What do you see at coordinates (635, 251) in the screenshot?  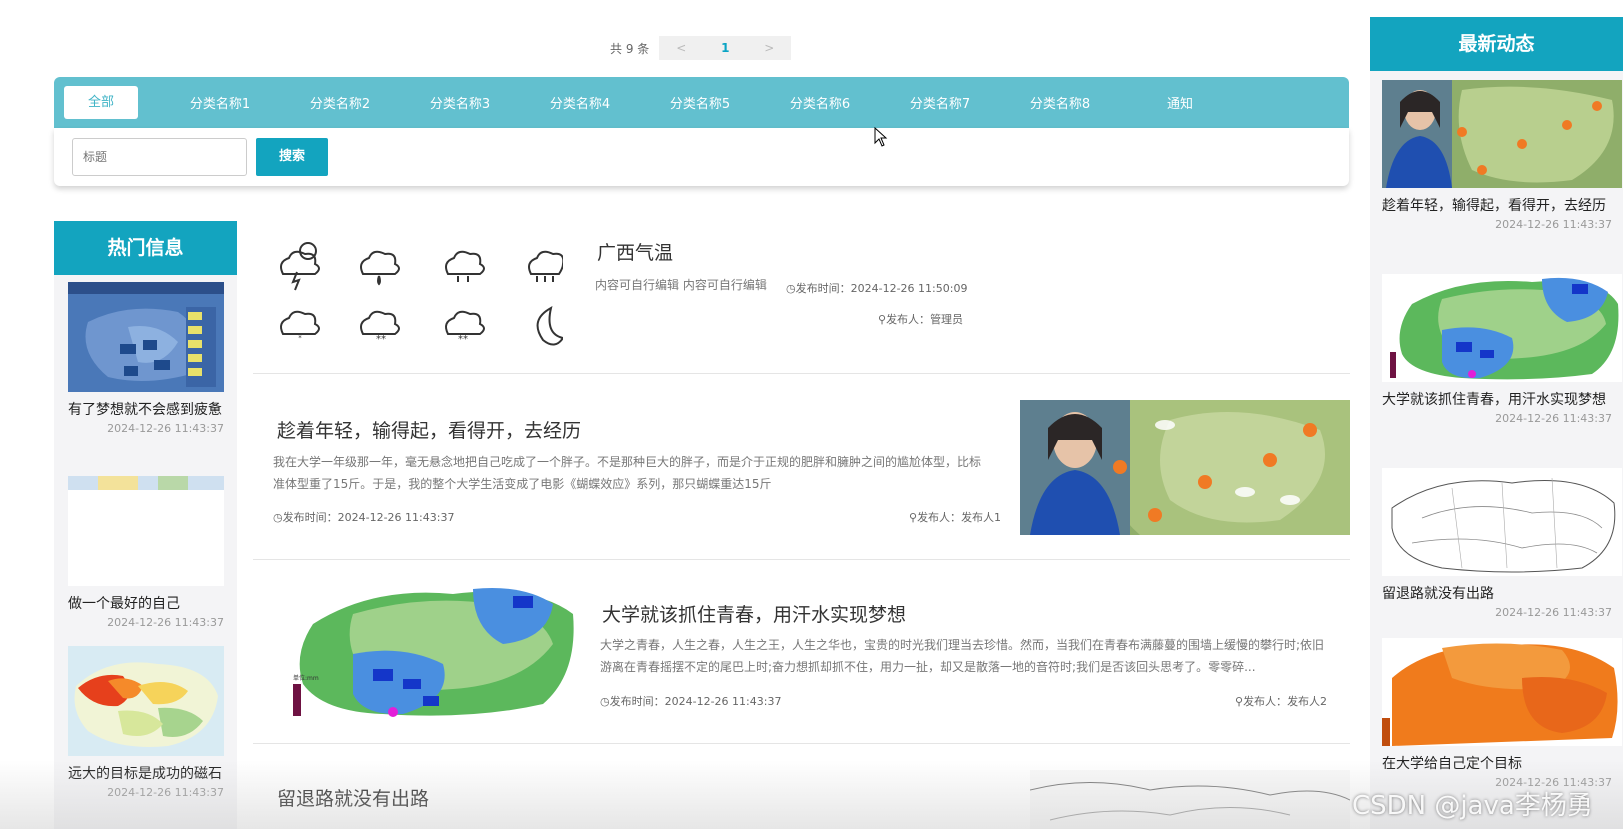 I see `article-title: 广西气温` at bounding box center [635, 251].